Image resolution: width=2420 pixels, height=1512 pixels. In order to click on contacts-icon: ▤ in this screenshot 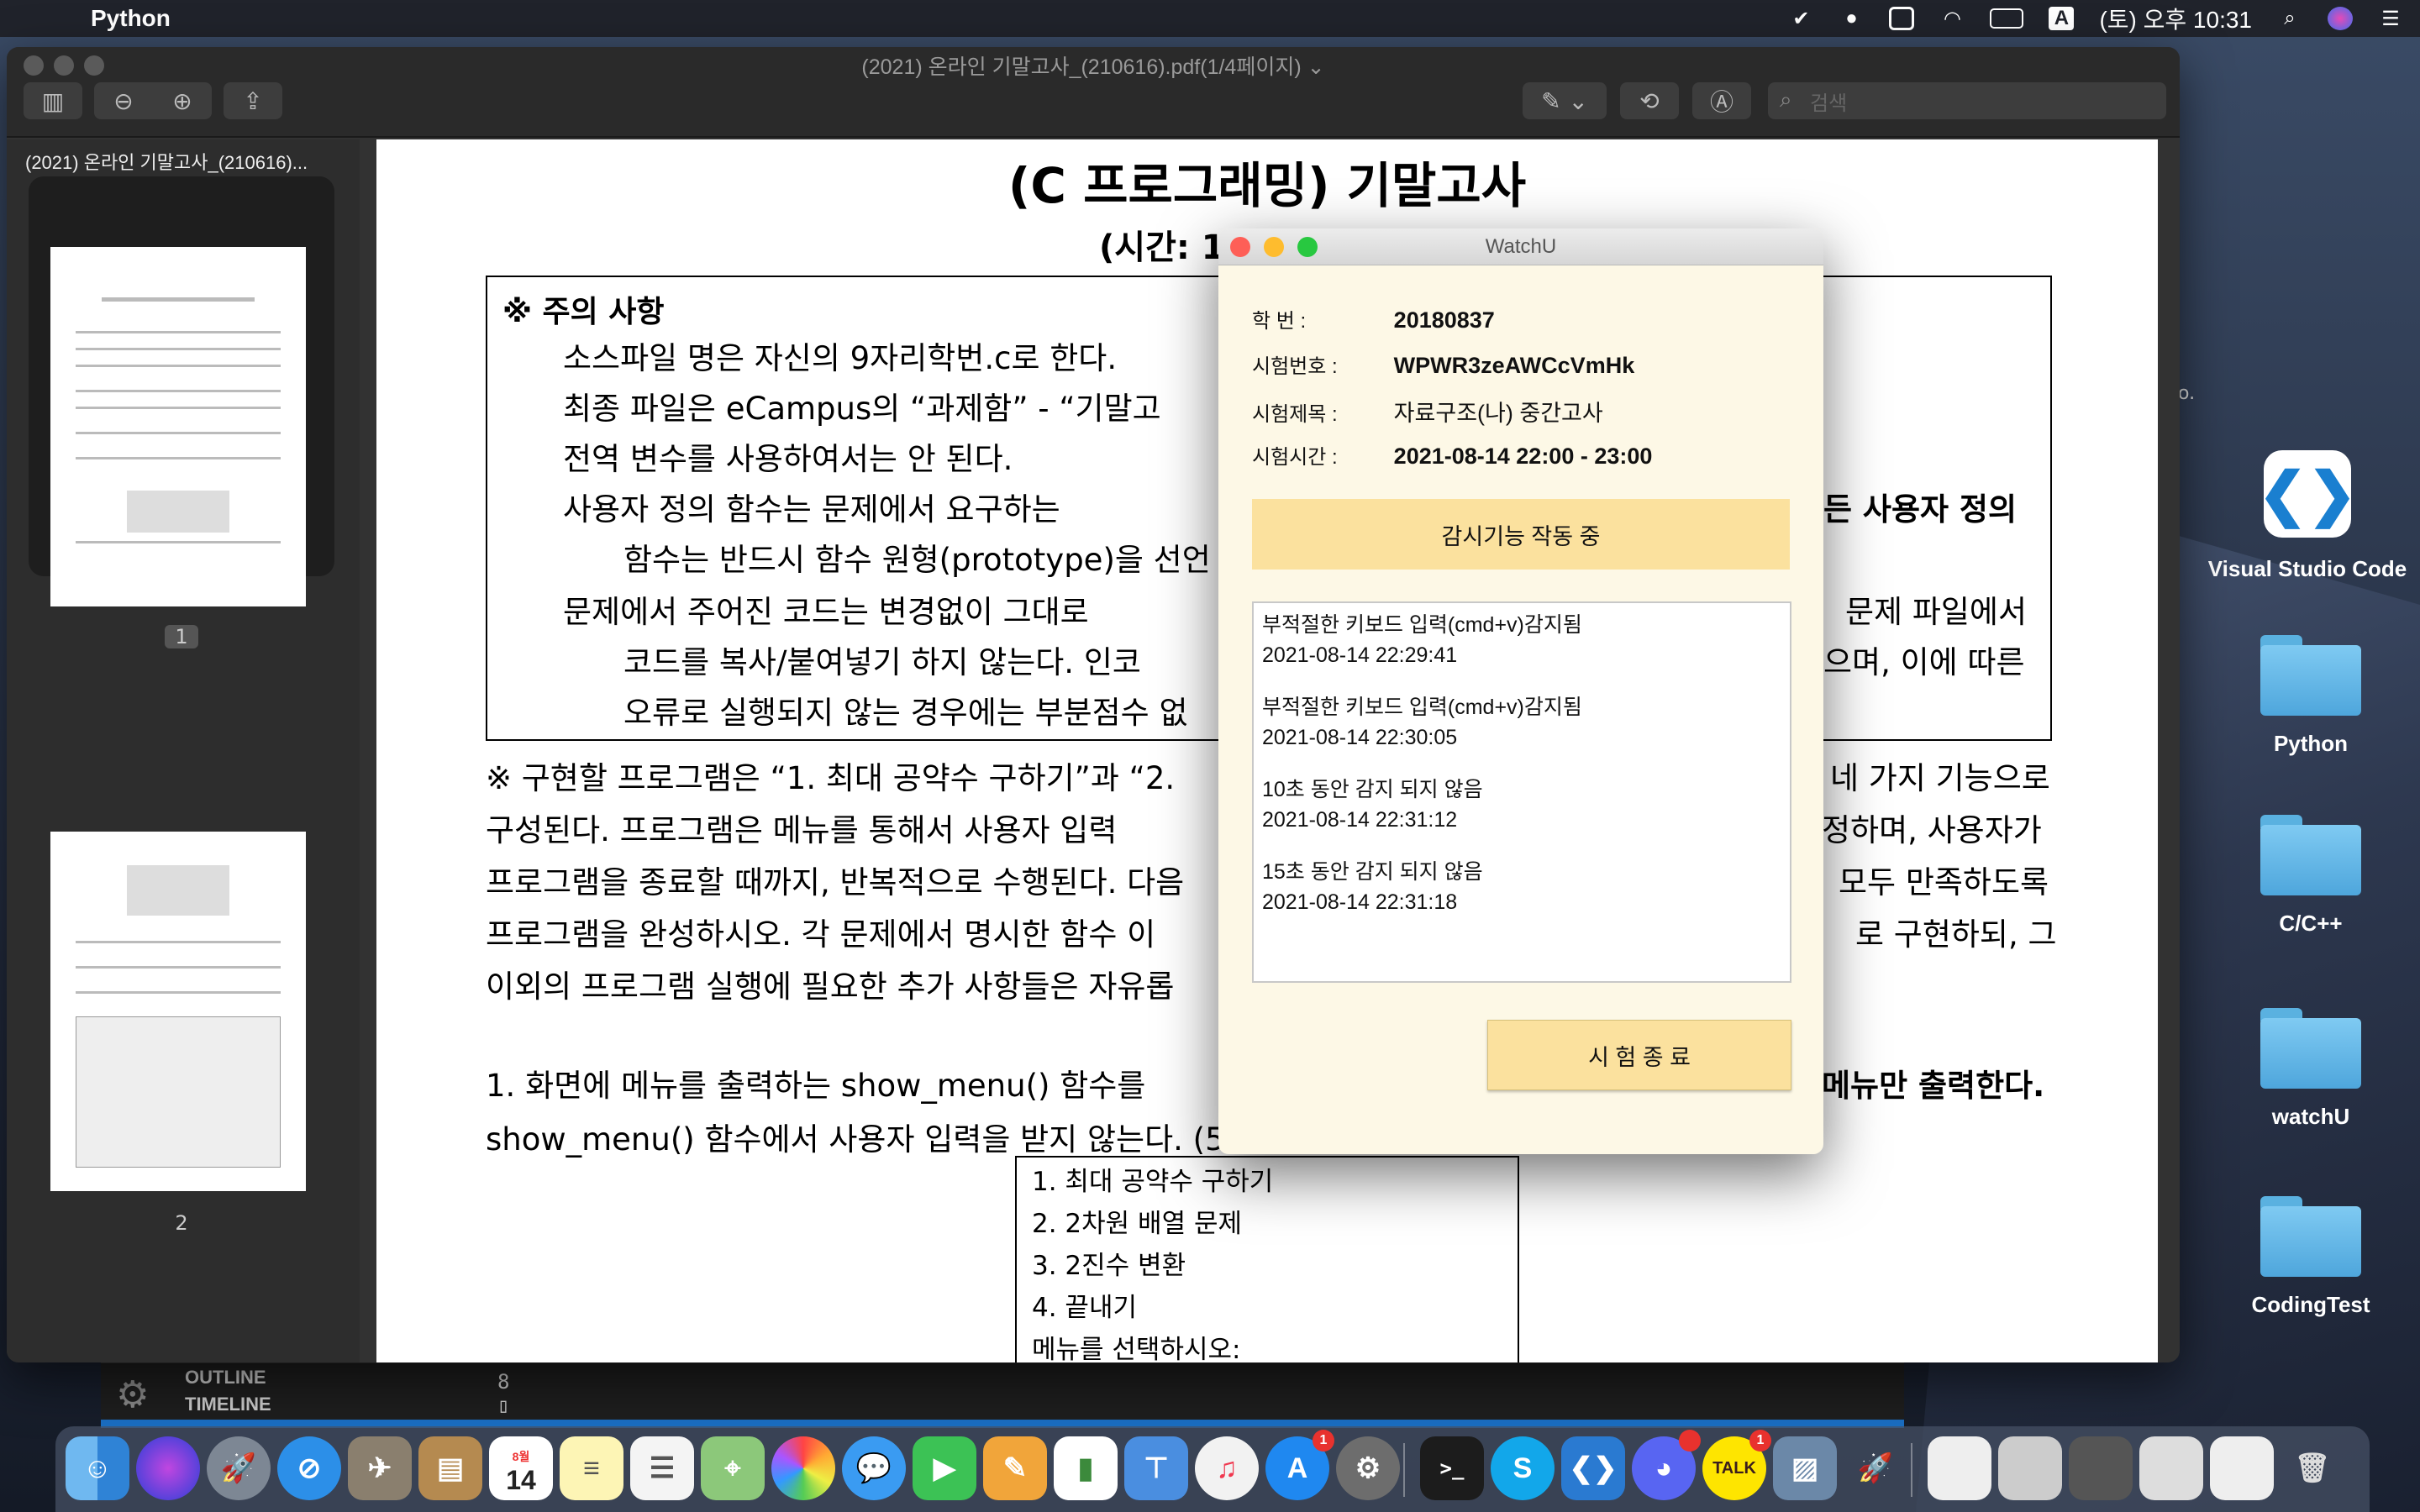, I will do `click(450, 1468)`.